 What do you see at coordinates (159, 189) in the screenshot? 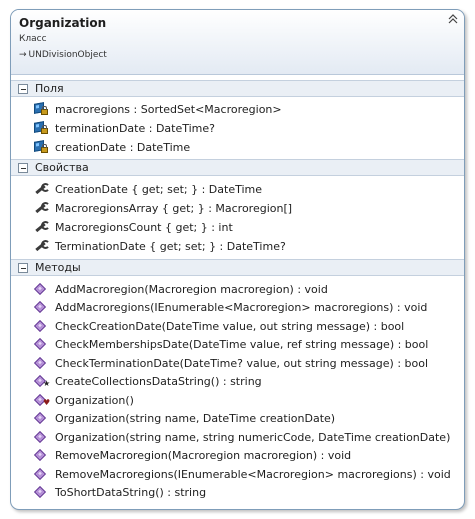
I see `property-label: CreationDate { get; set; } : DateTime` at bounding box center [159, 189].